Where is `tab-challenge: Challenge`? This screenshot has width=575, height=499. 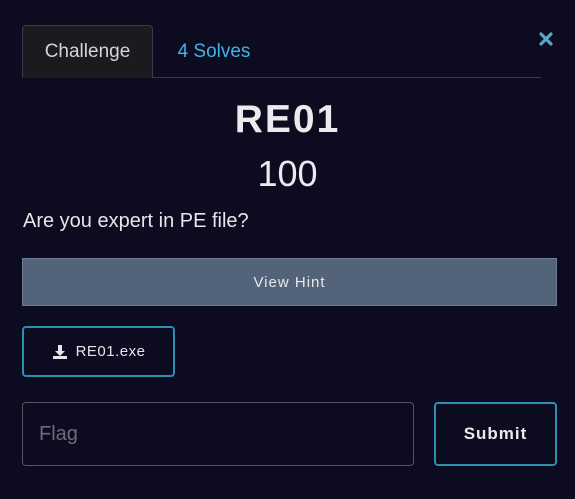 tab-challenge: Challenge is located at coordinates (87, 51).